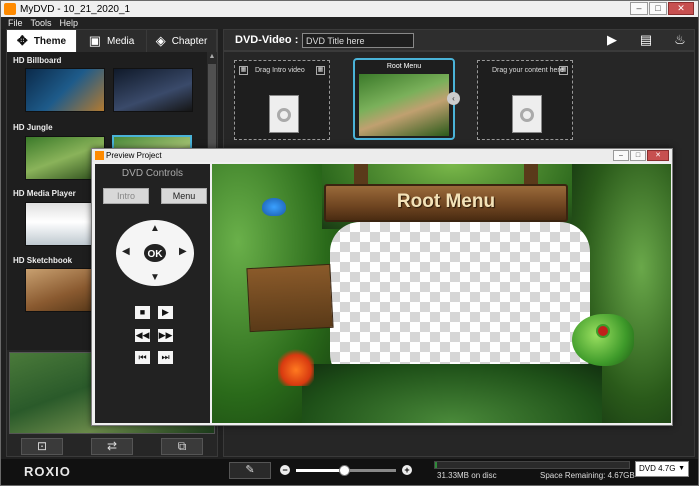  Describe the element at coordinates (184, 196) in the screenshot. I see `menu-button: Menu` at that location.